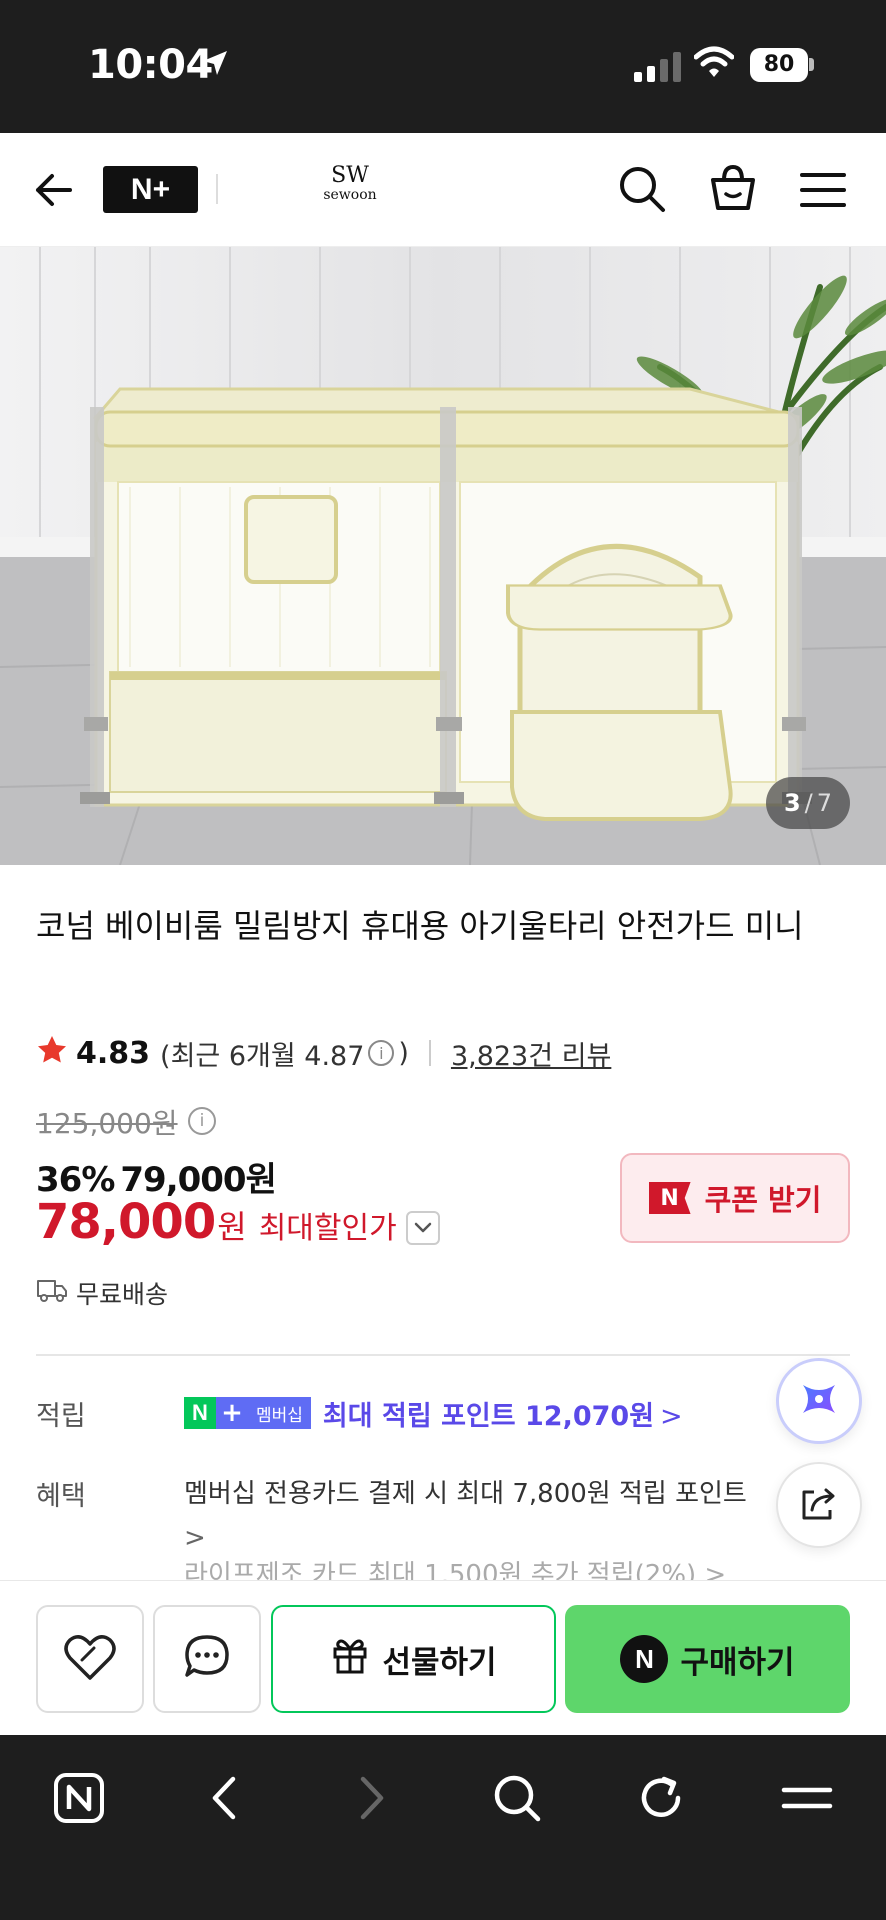 The width and height of the screenshot is (886, 1920). I want to click on rating-row: 4.83 (최근 6개월 4.87 i ) 3,823건 리뷰, so click(323, 1053).